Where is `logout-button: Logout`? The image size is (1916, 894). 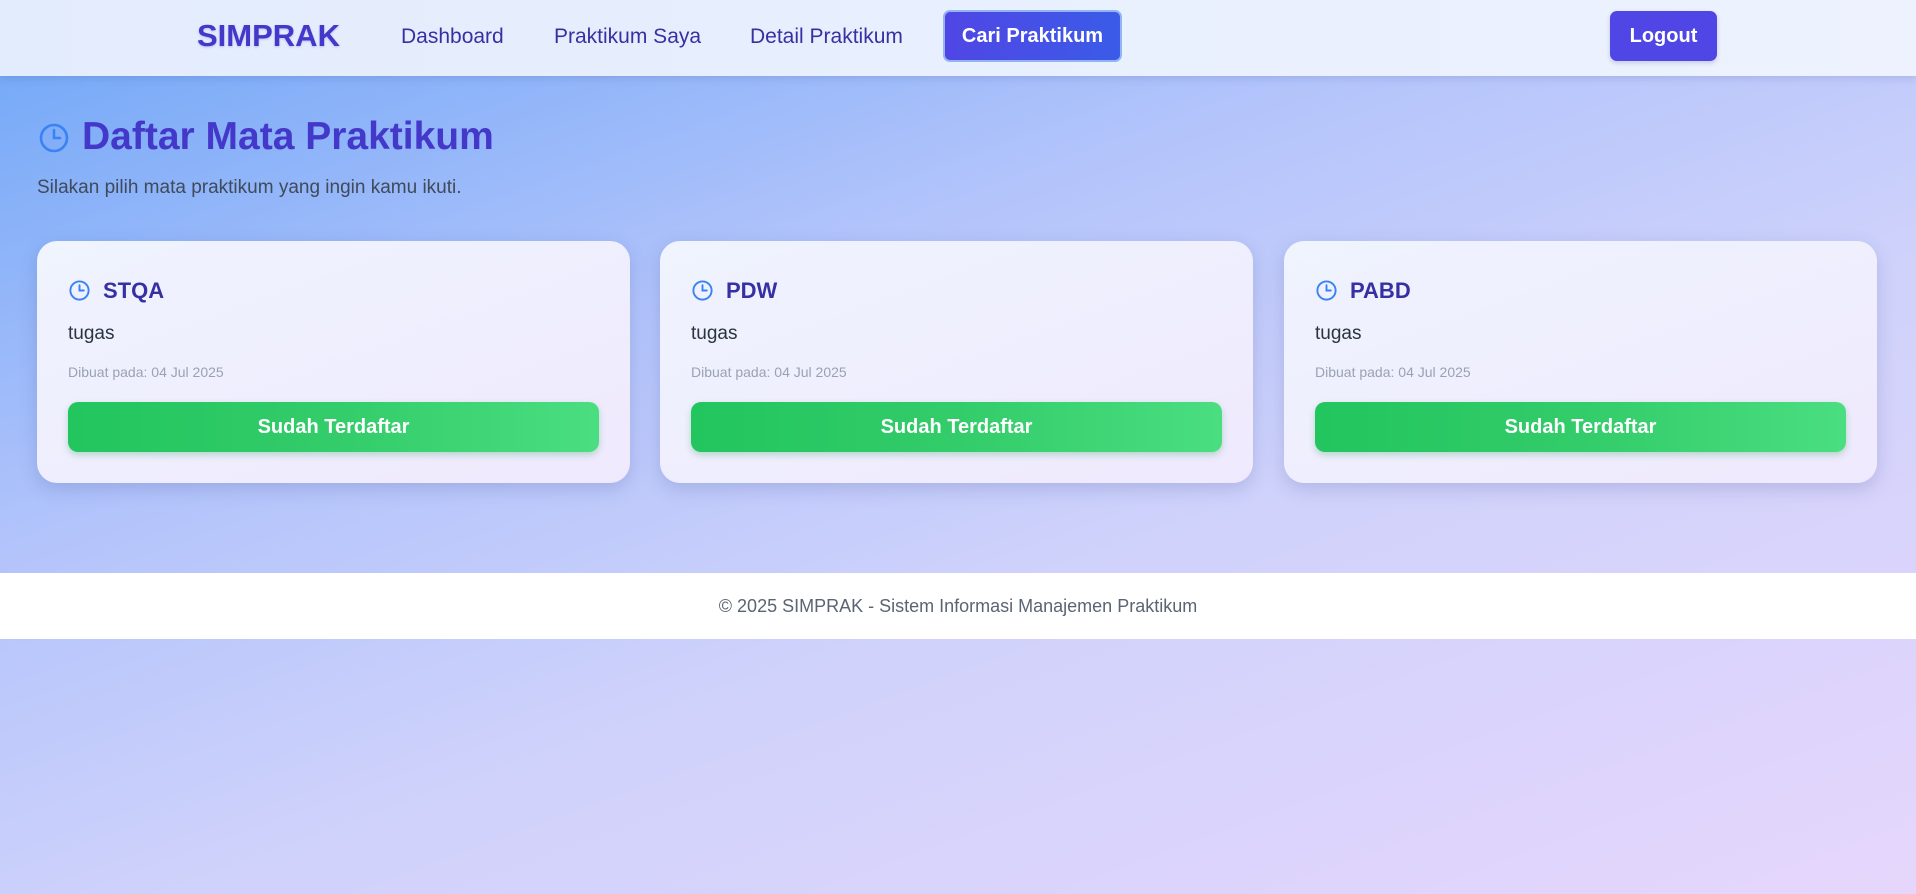
logout-button: Logout is located at coordinates (1663, 36).